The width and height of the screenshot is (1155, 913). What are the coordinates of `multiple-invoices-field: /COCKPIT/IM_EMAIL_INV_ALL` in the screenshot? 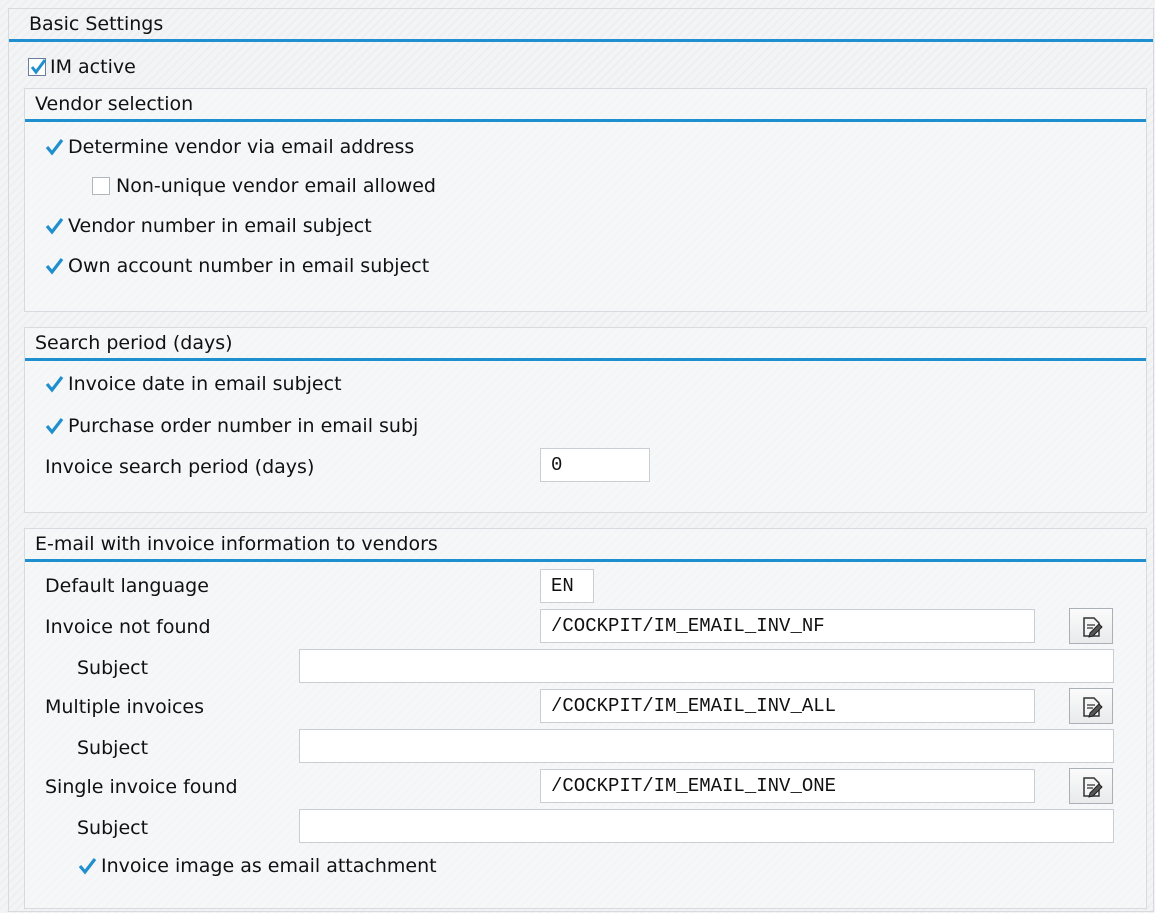 It's located at (787, 706).